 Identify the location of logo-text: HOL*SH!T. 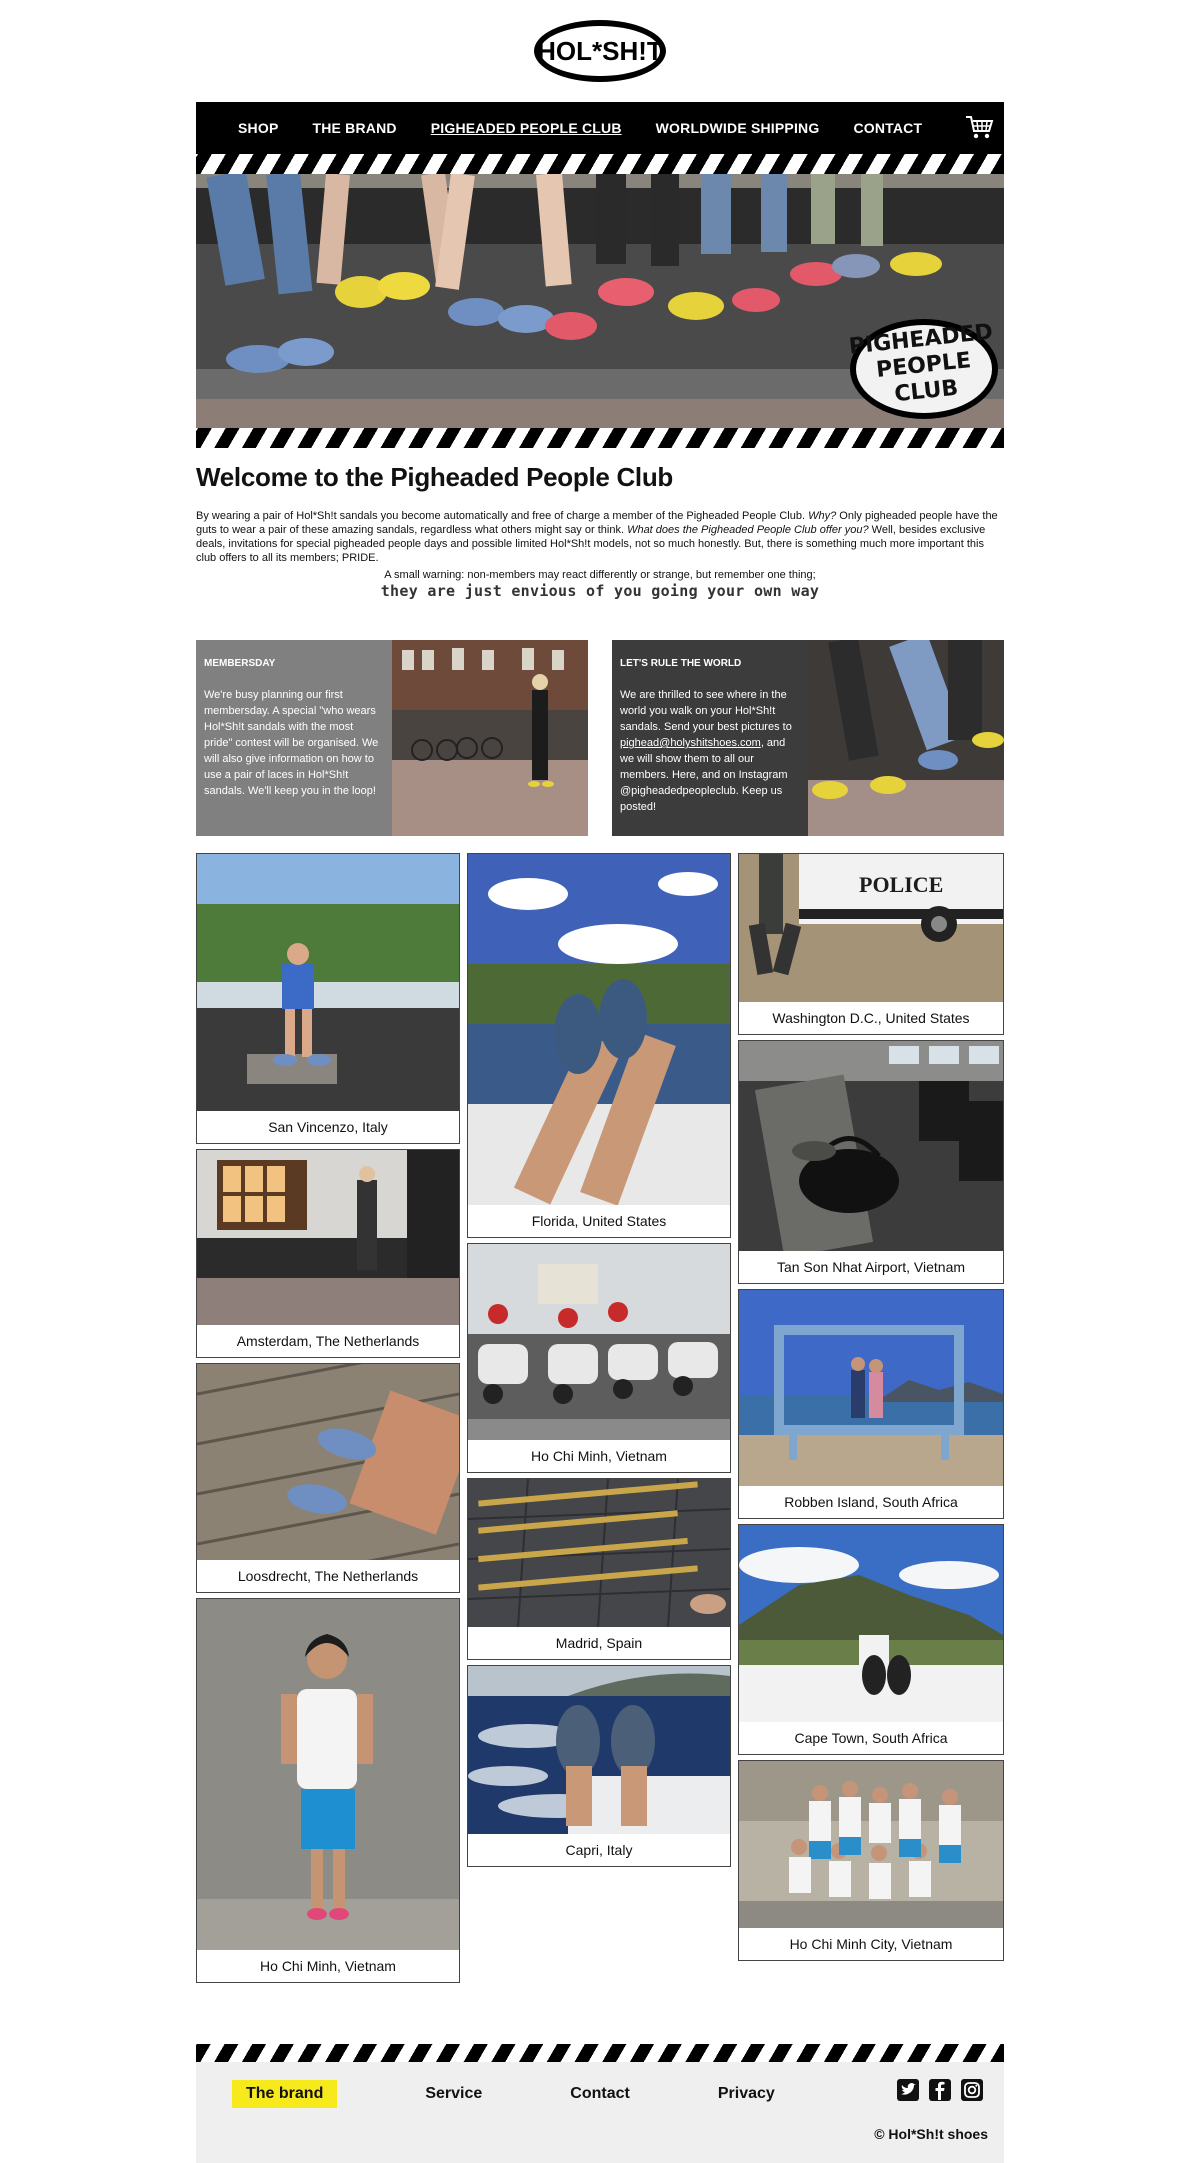
(600, 51).